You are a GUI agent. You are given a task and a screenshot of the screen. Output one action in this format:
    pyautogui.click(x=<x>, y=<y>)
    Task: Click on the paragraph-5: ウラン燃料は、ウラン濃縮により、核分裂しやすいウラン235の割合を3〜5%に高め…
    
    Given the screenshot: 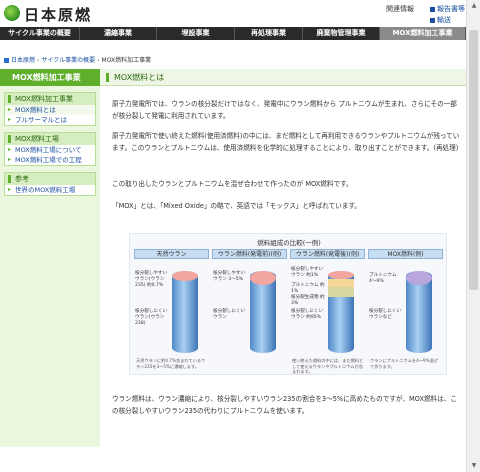 What is the action you would take?
    pyautogui.click(x=284, y=405)
    